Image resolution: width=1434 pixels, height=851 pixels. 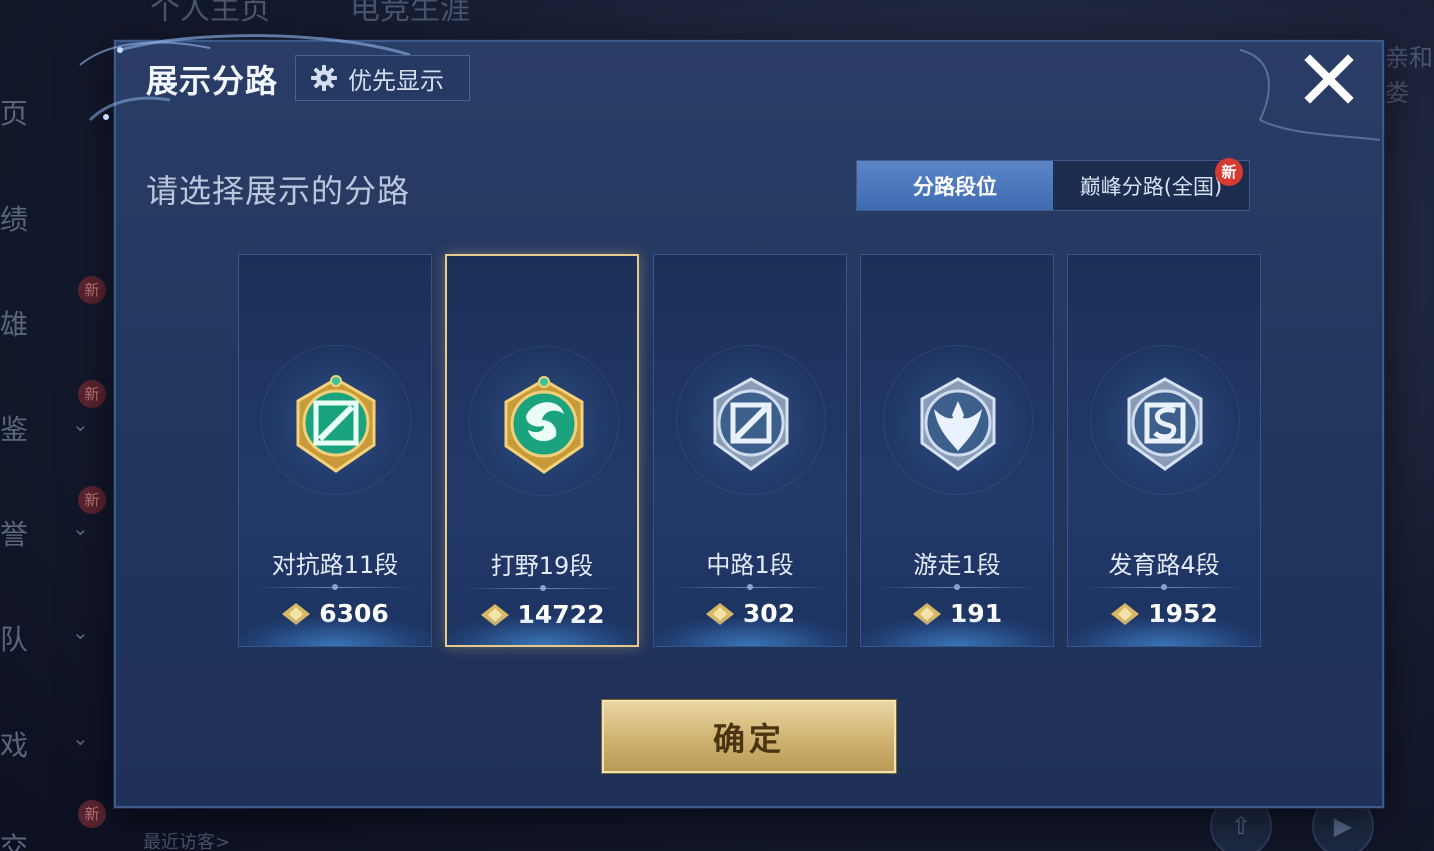 I want to click on tab-peak-lane-label: 巅峰分路(全国), so click(x=1151, y=186).